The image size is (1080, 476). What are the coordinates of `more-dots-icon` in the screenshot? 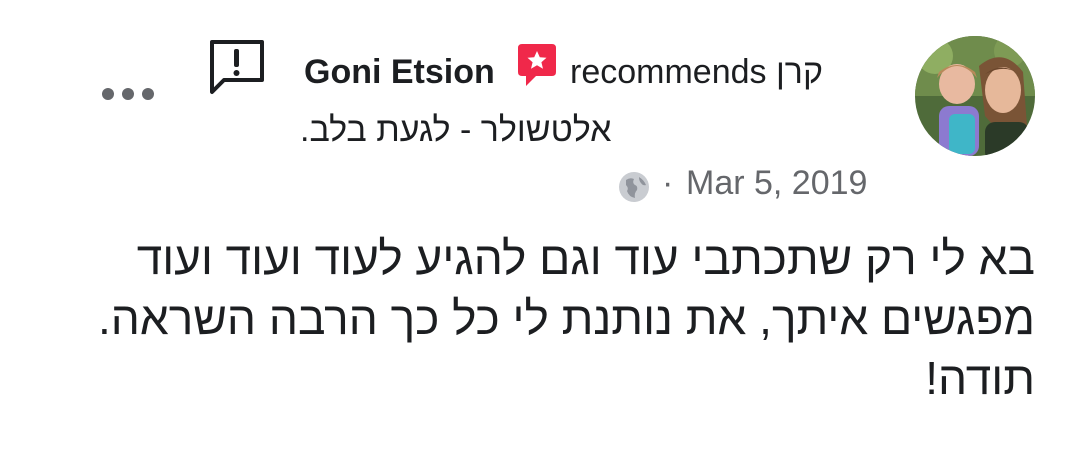 It's located at (128, 94).